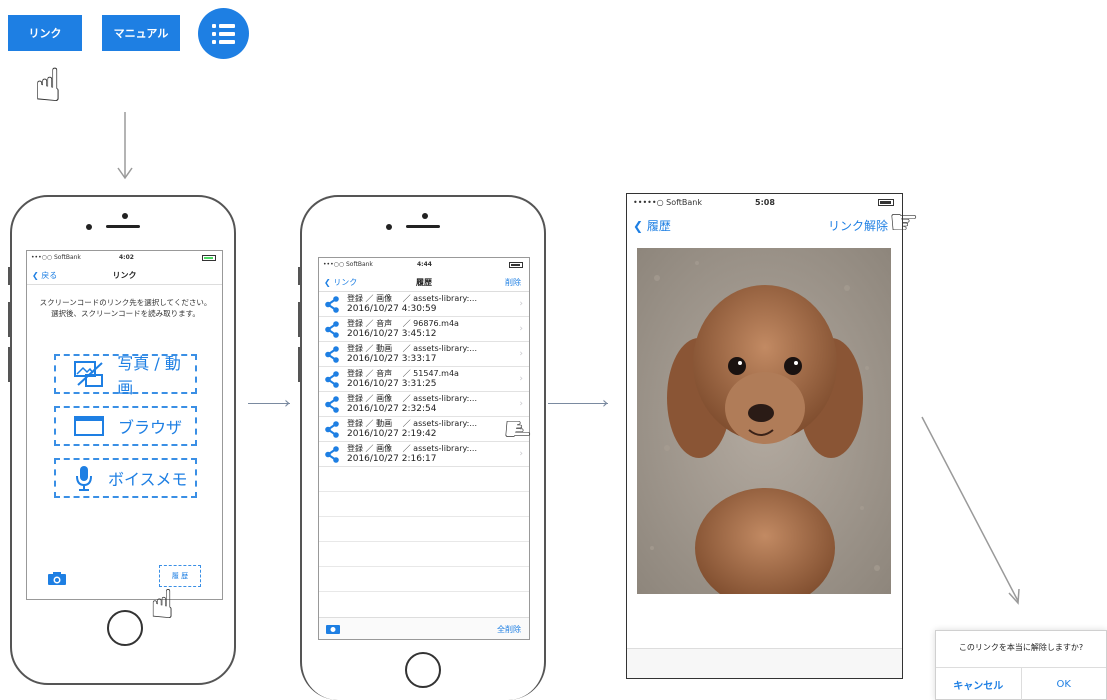  I want to click on confirm-dialog: このリンクを本当に解除しますか? キャンセル OK, so click(1021, 665).